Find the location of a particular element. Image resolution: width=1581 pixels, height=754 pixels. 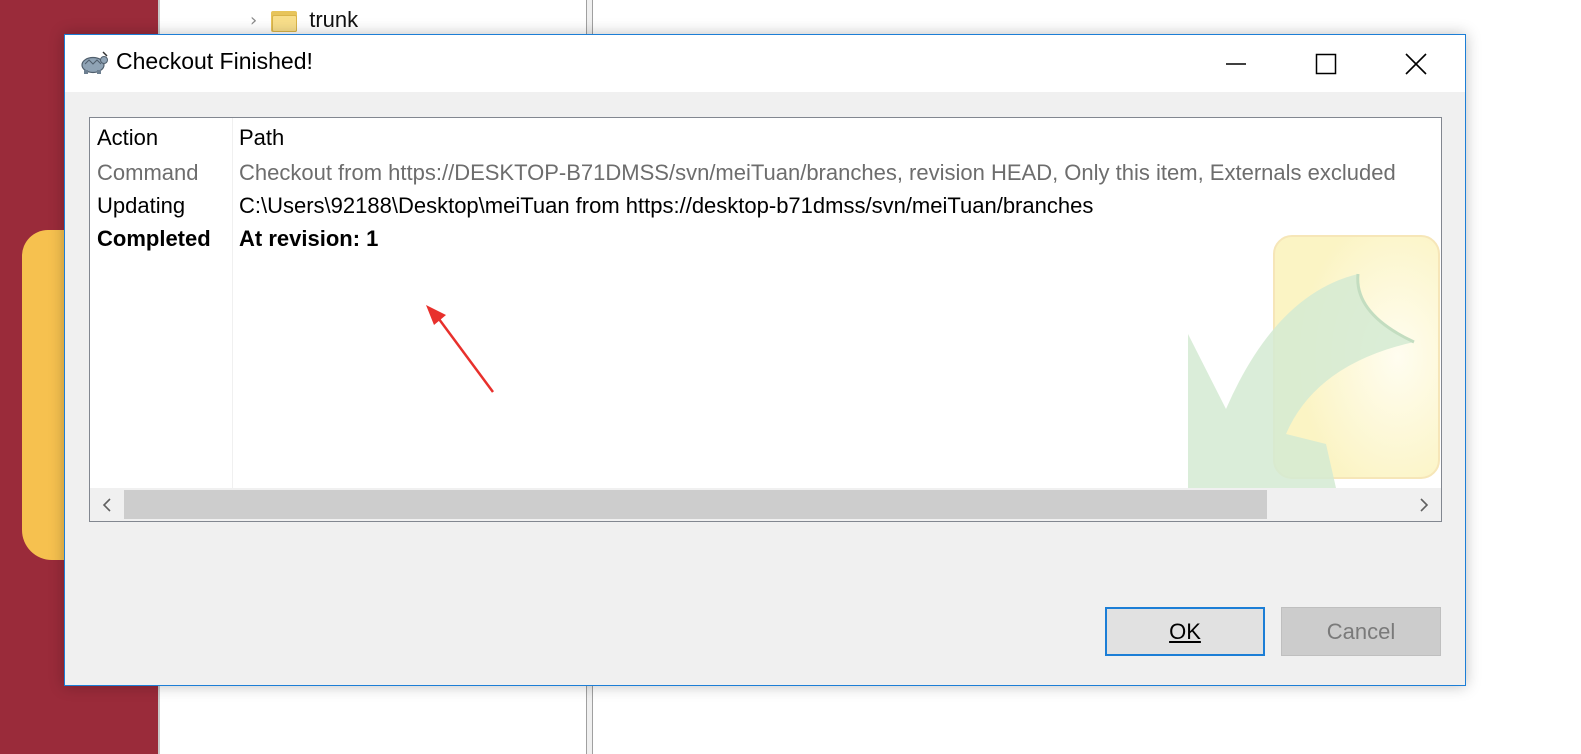

chevron-left-icon is located at coordinates (106, 504).